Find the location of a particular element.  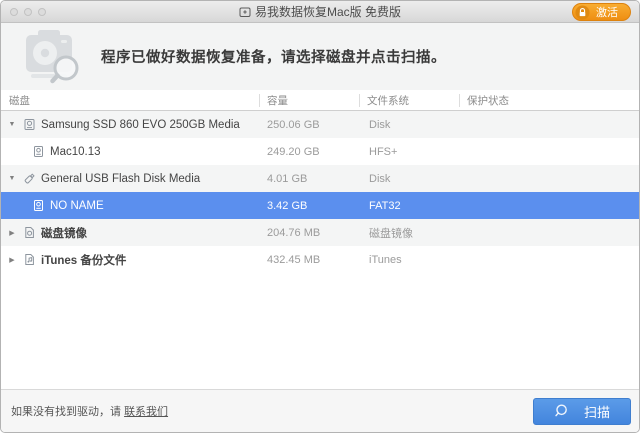

contact-us-link: 联系我们 is located at coordinates (146, 412).